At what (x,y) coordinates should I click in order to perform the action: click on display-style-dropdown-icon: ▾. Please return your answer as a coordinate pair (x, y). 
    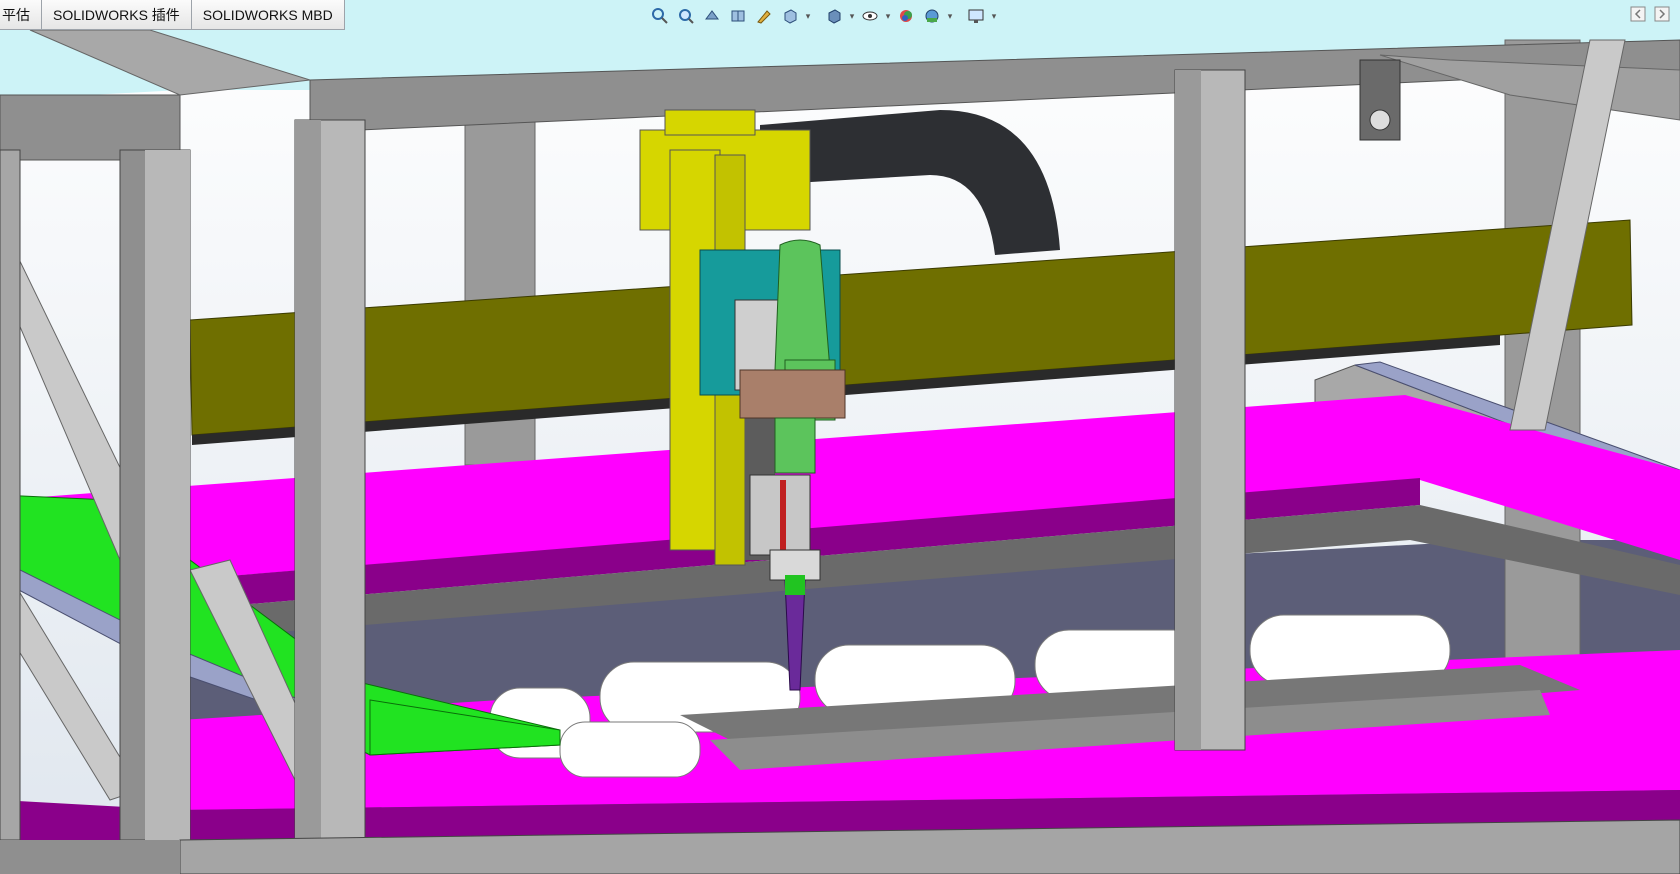
    Looking at the image, I should click on (852, 16).